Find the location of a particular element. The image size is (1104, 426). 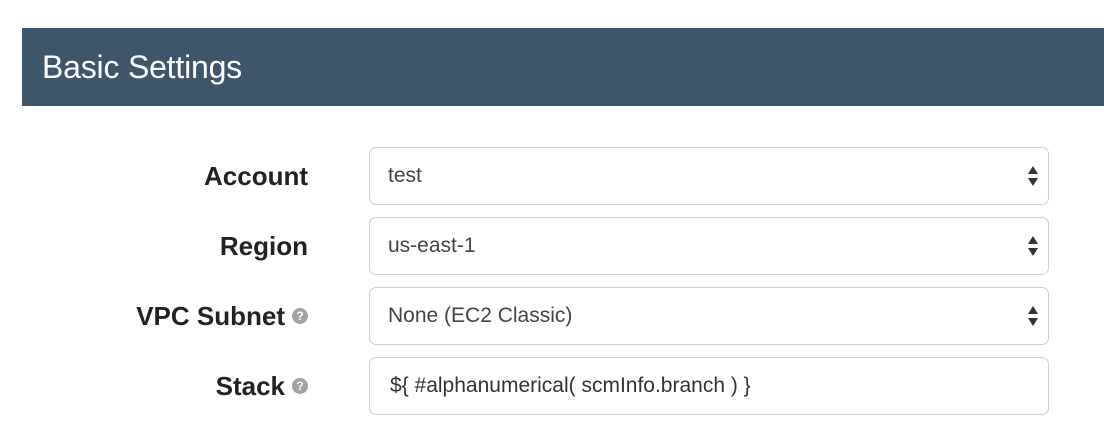

form-row-region: Region us-east-1 is located at coordinates (552, 246).